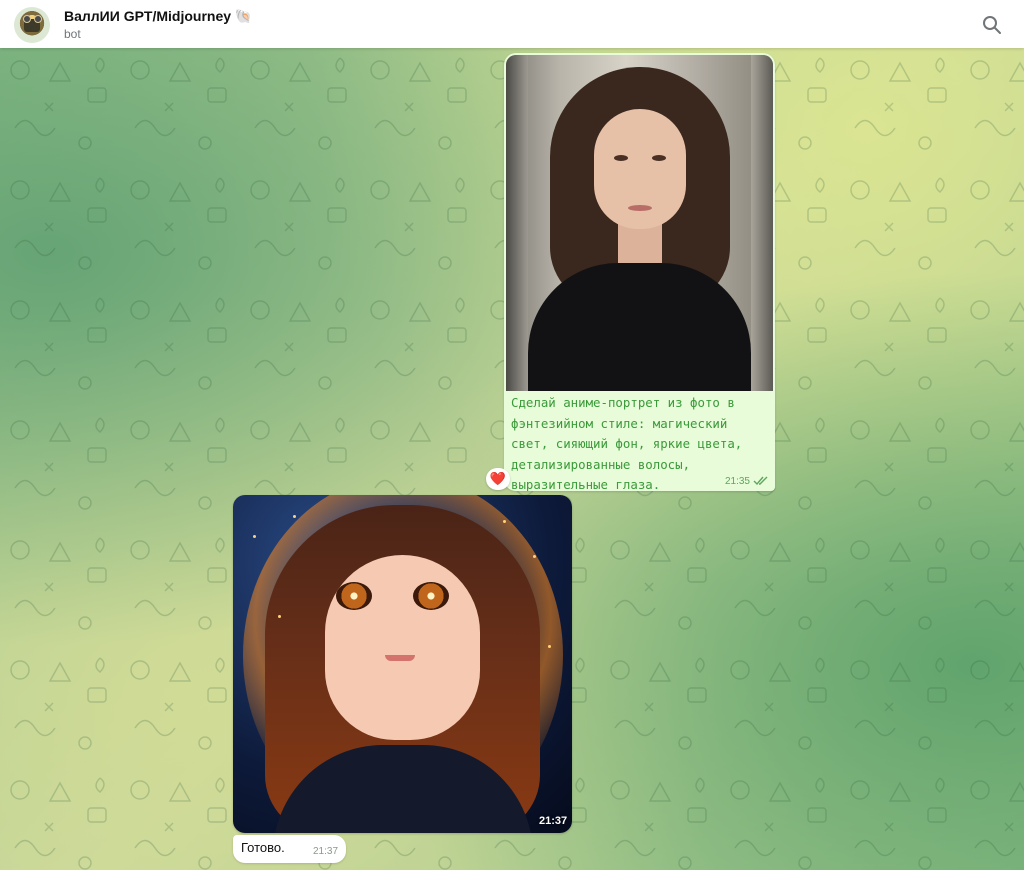  What do you see at coordinates (72, 34) in the screenshot?
I see `chat-subtitle: bot` at bounding box center [72, 34].